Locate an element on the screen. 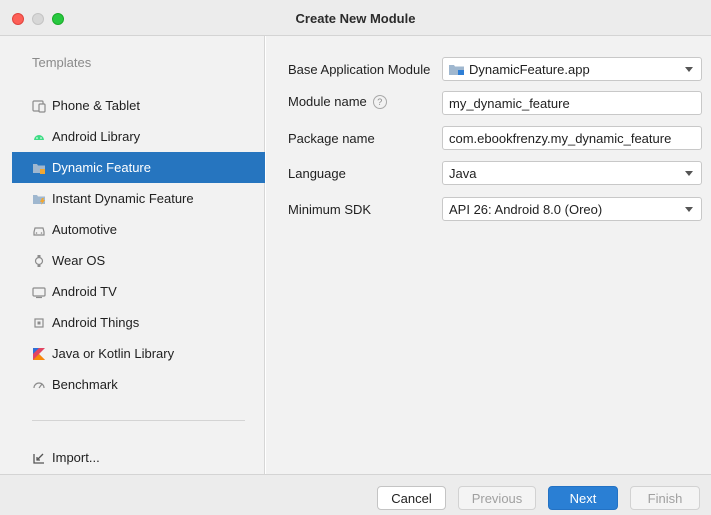 This screenshot has width=711, height=515. module-name-field: my_dynamic_feature is located at coordinates (572, 103).